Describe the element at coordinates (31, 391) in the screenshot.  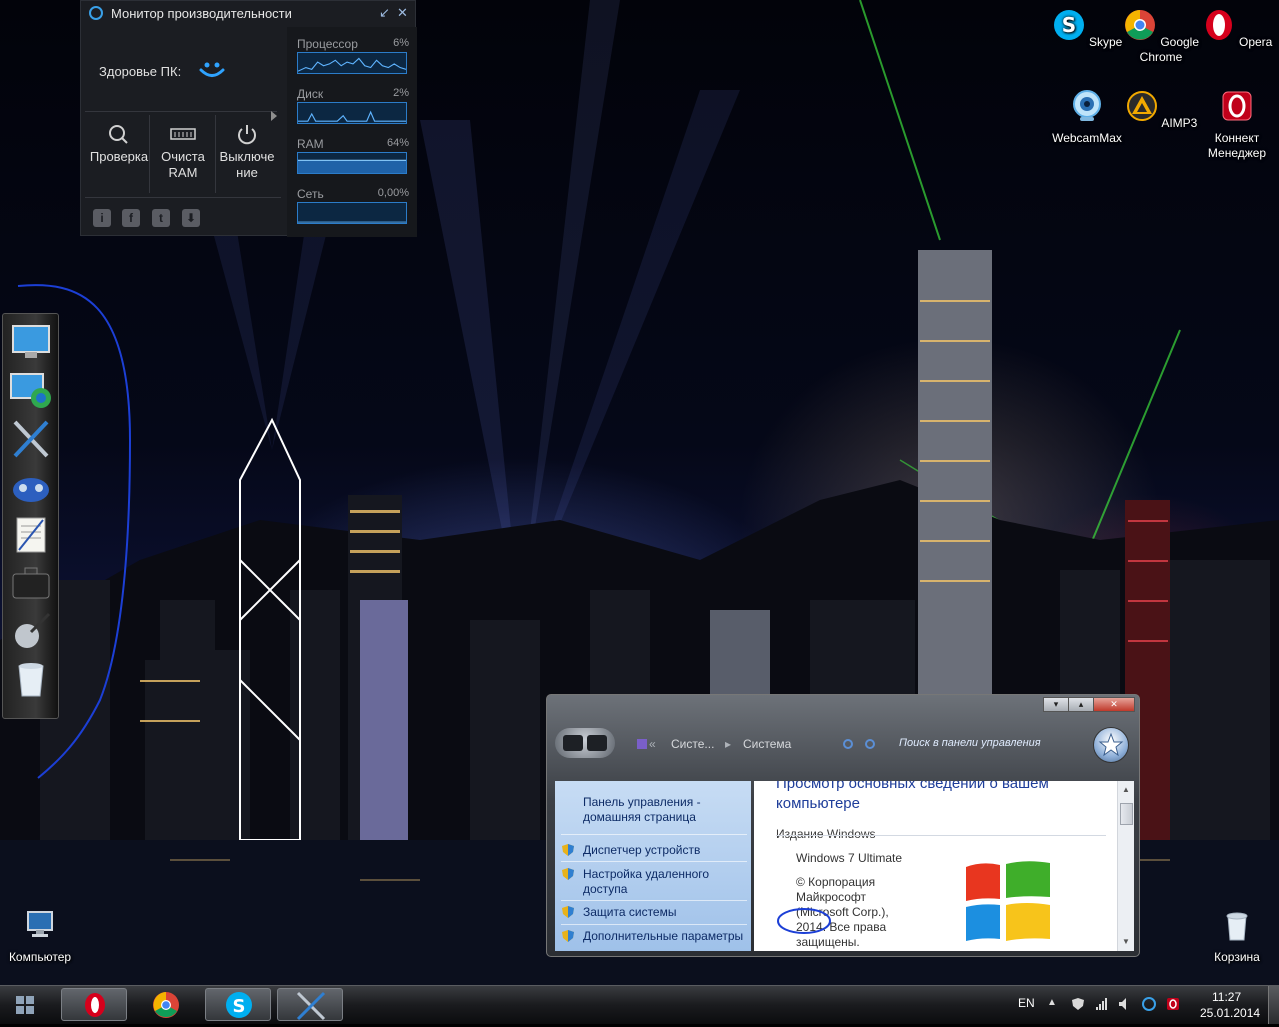
I see `network-monitor-icon` at that location.